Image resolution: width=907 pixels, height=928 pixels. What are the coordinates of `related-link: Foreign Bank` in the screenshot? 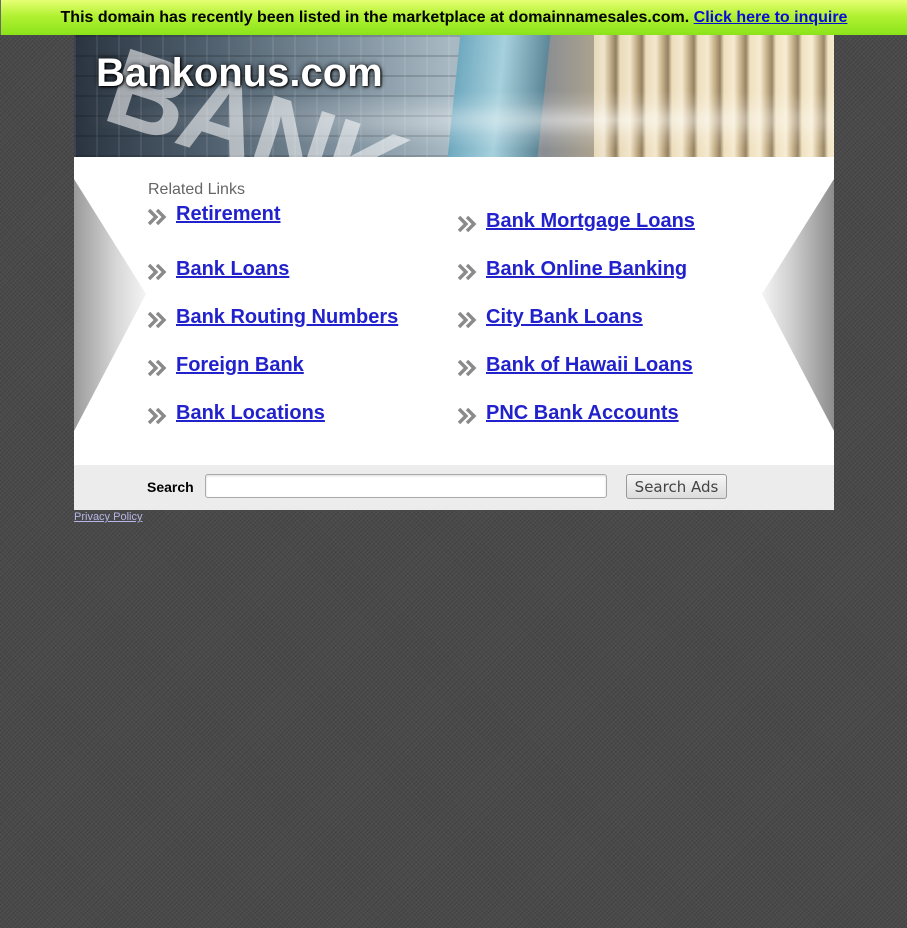 It's located at (240, 365).